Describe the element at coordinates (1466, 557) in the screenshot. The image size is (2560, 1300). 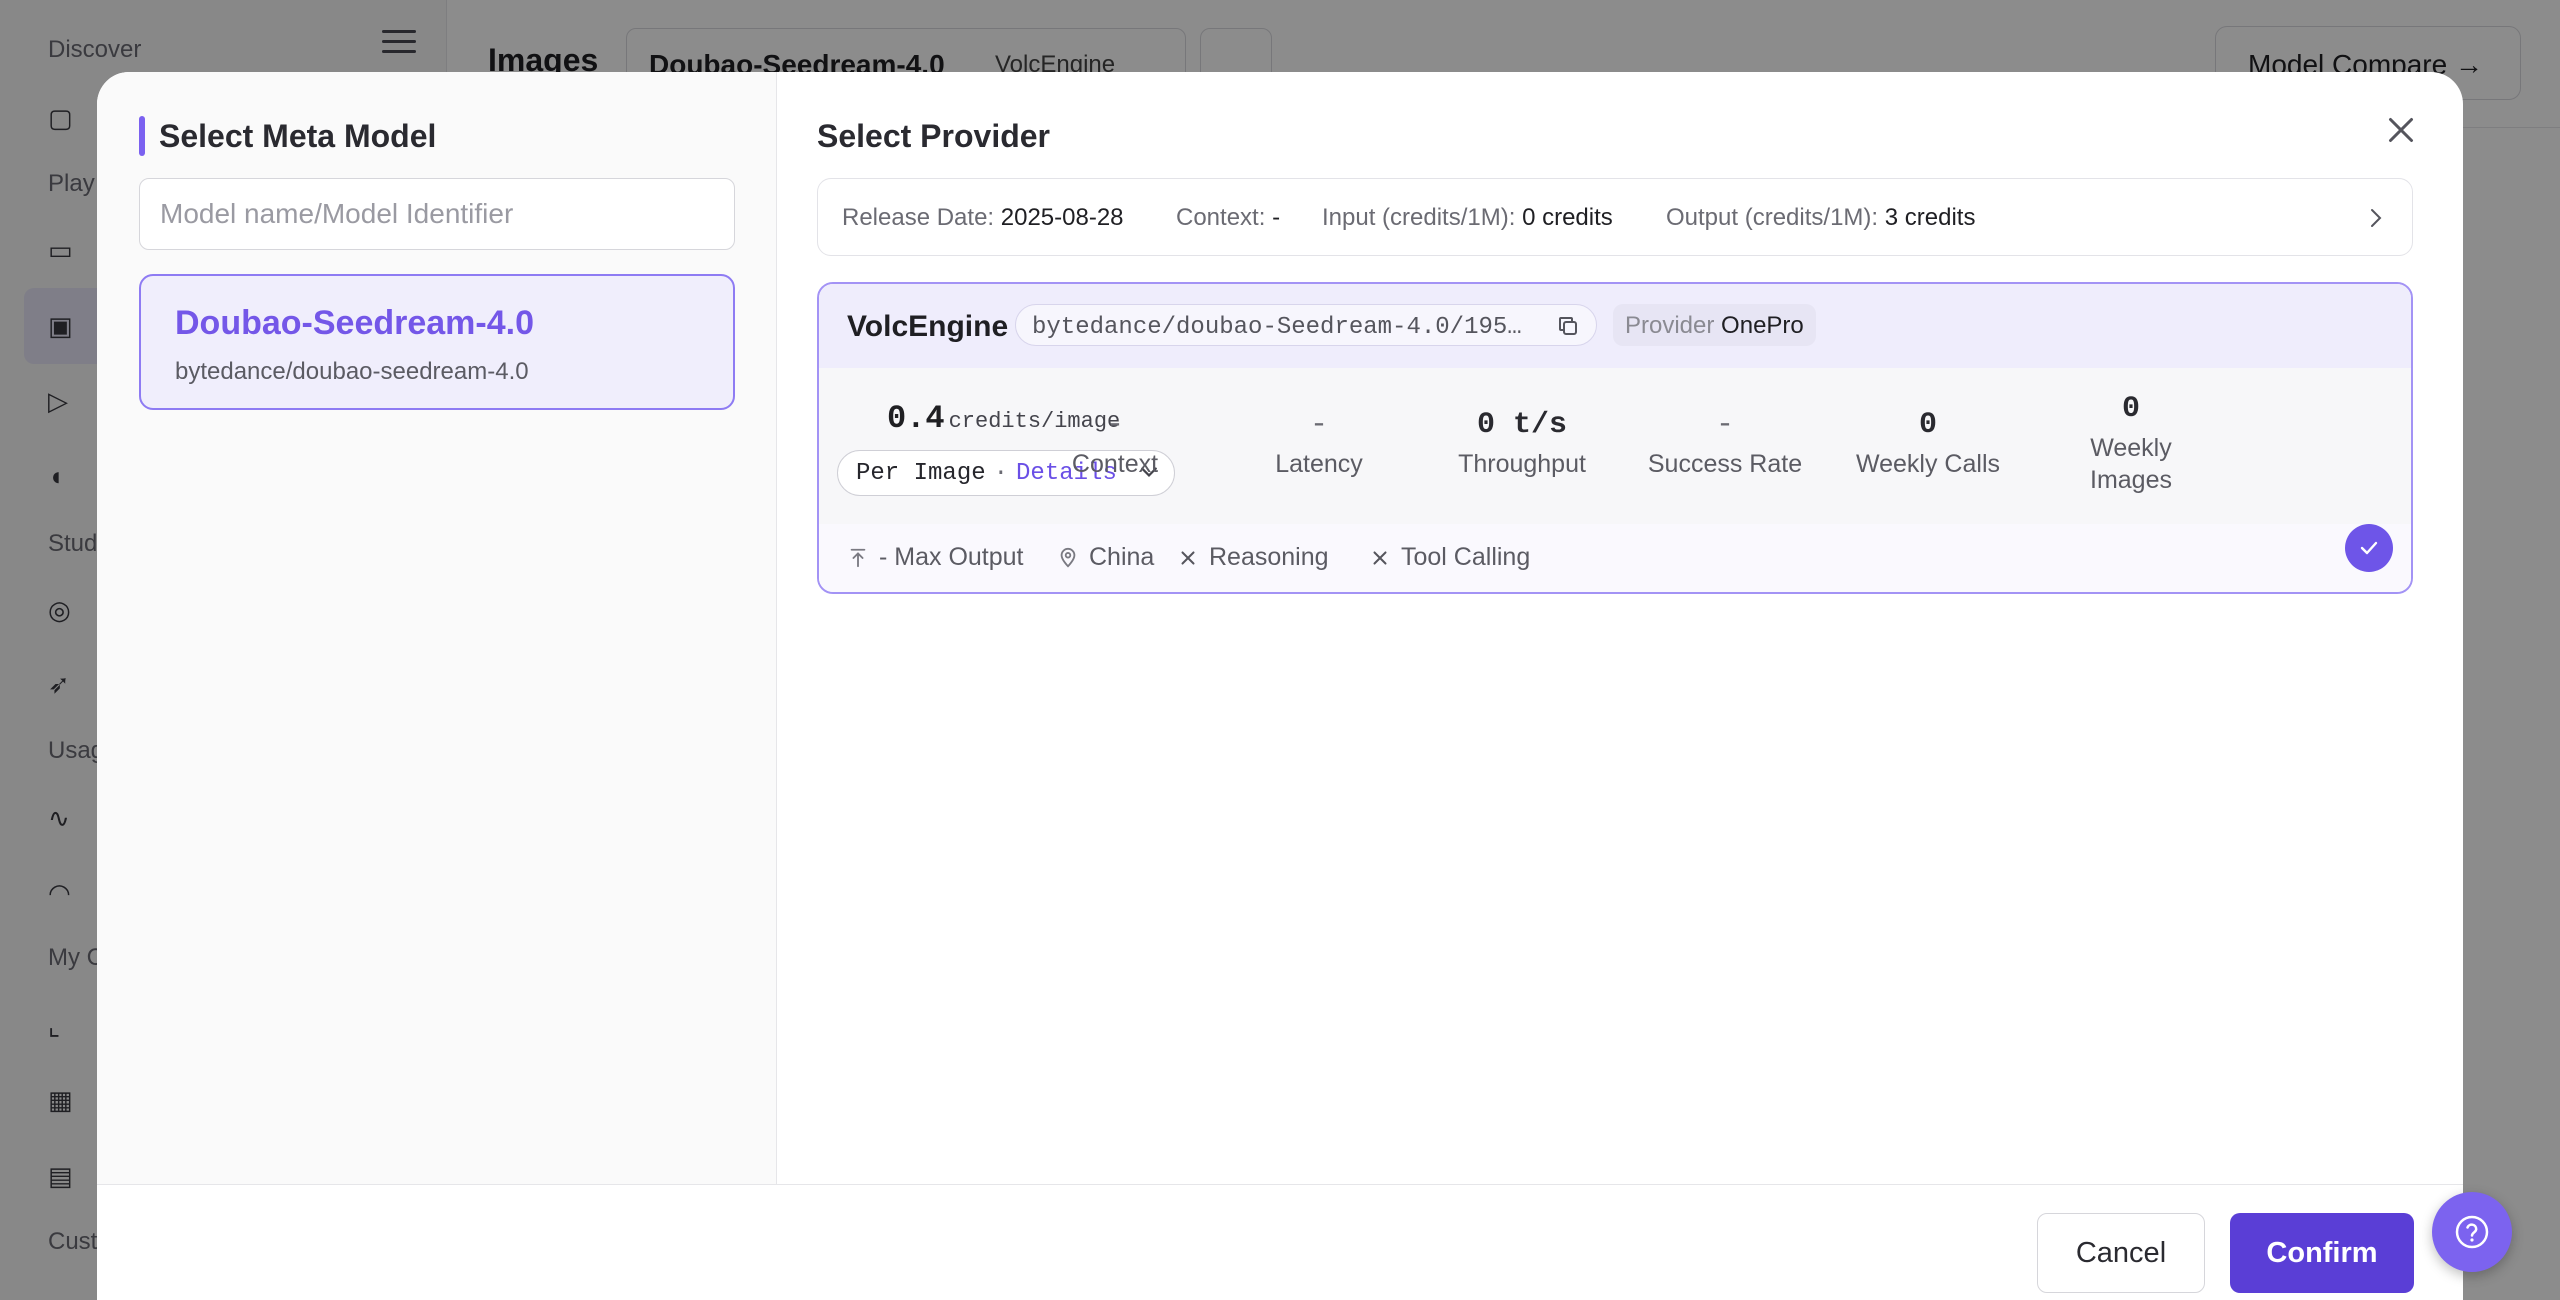
I see `feature-tool-calling-text: Tool Calling` at that location.